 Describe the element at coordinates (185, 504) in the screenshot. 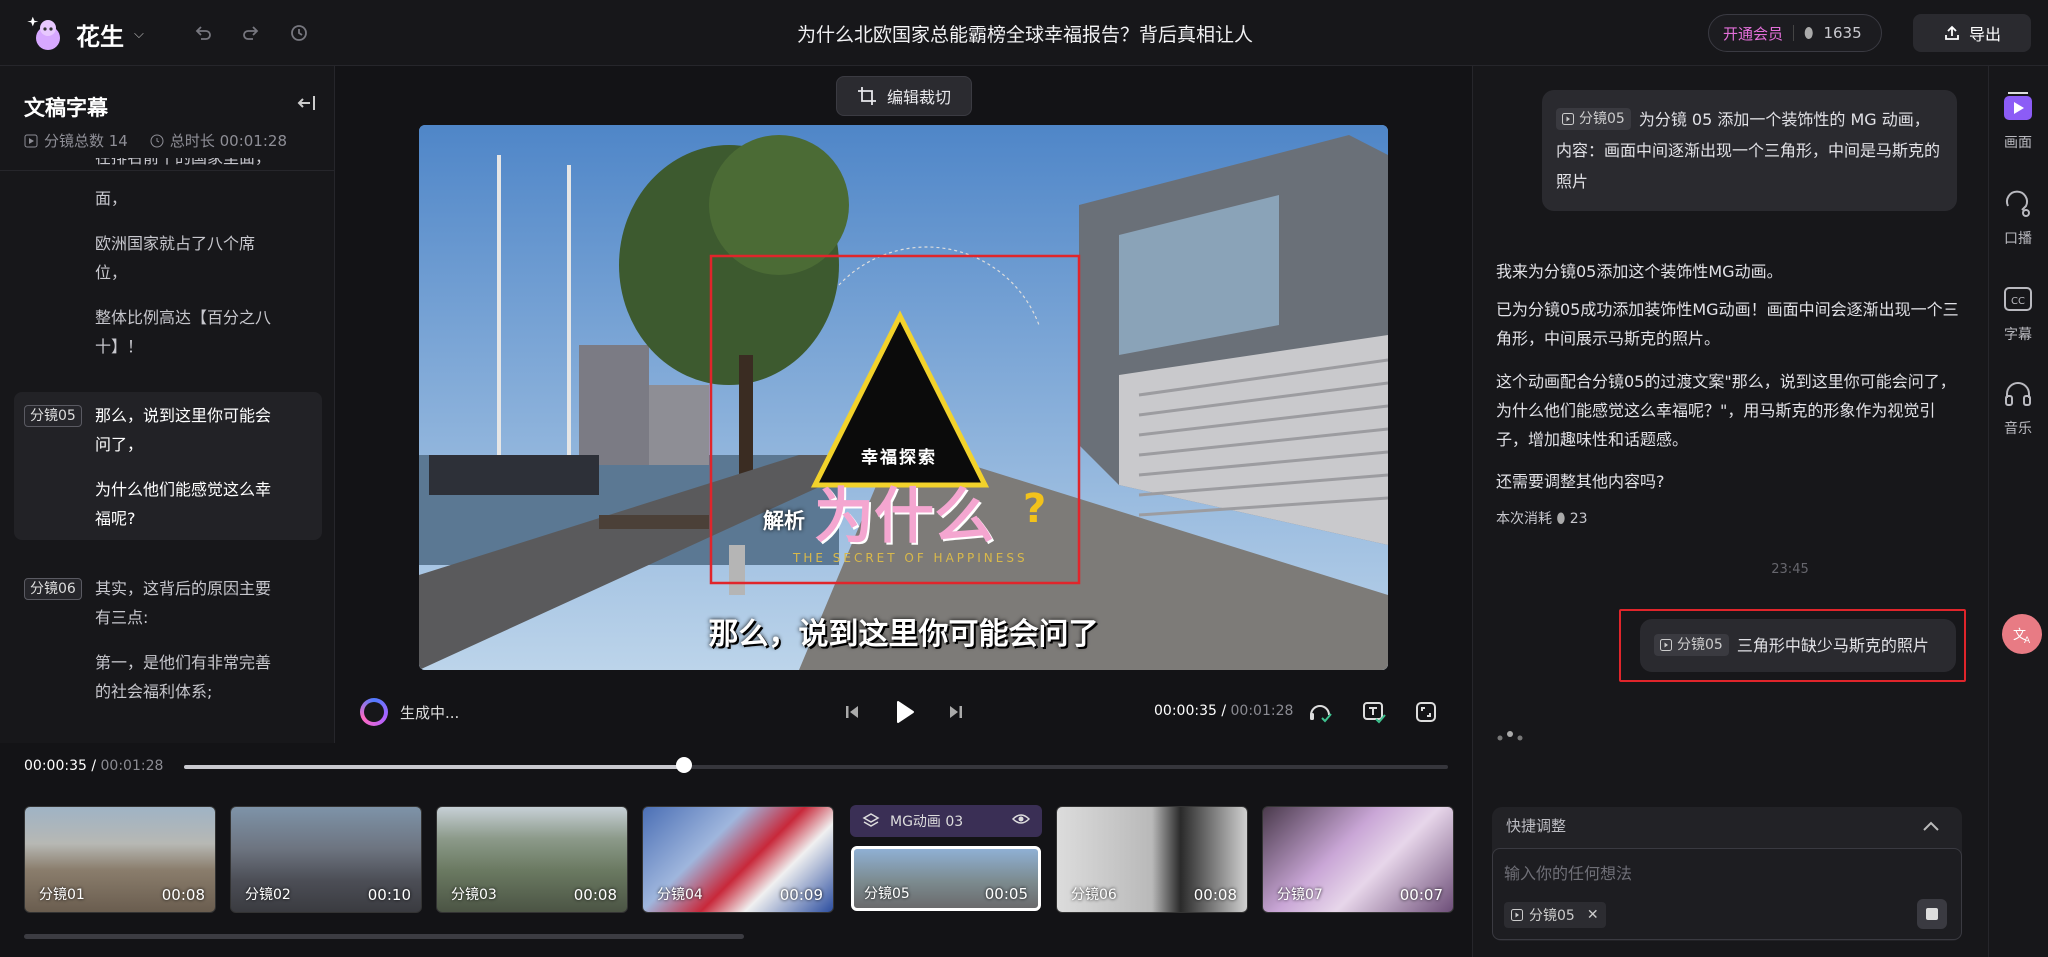

I see `script-line: 为什么他们能感觉这么幸福呢?` at that location.